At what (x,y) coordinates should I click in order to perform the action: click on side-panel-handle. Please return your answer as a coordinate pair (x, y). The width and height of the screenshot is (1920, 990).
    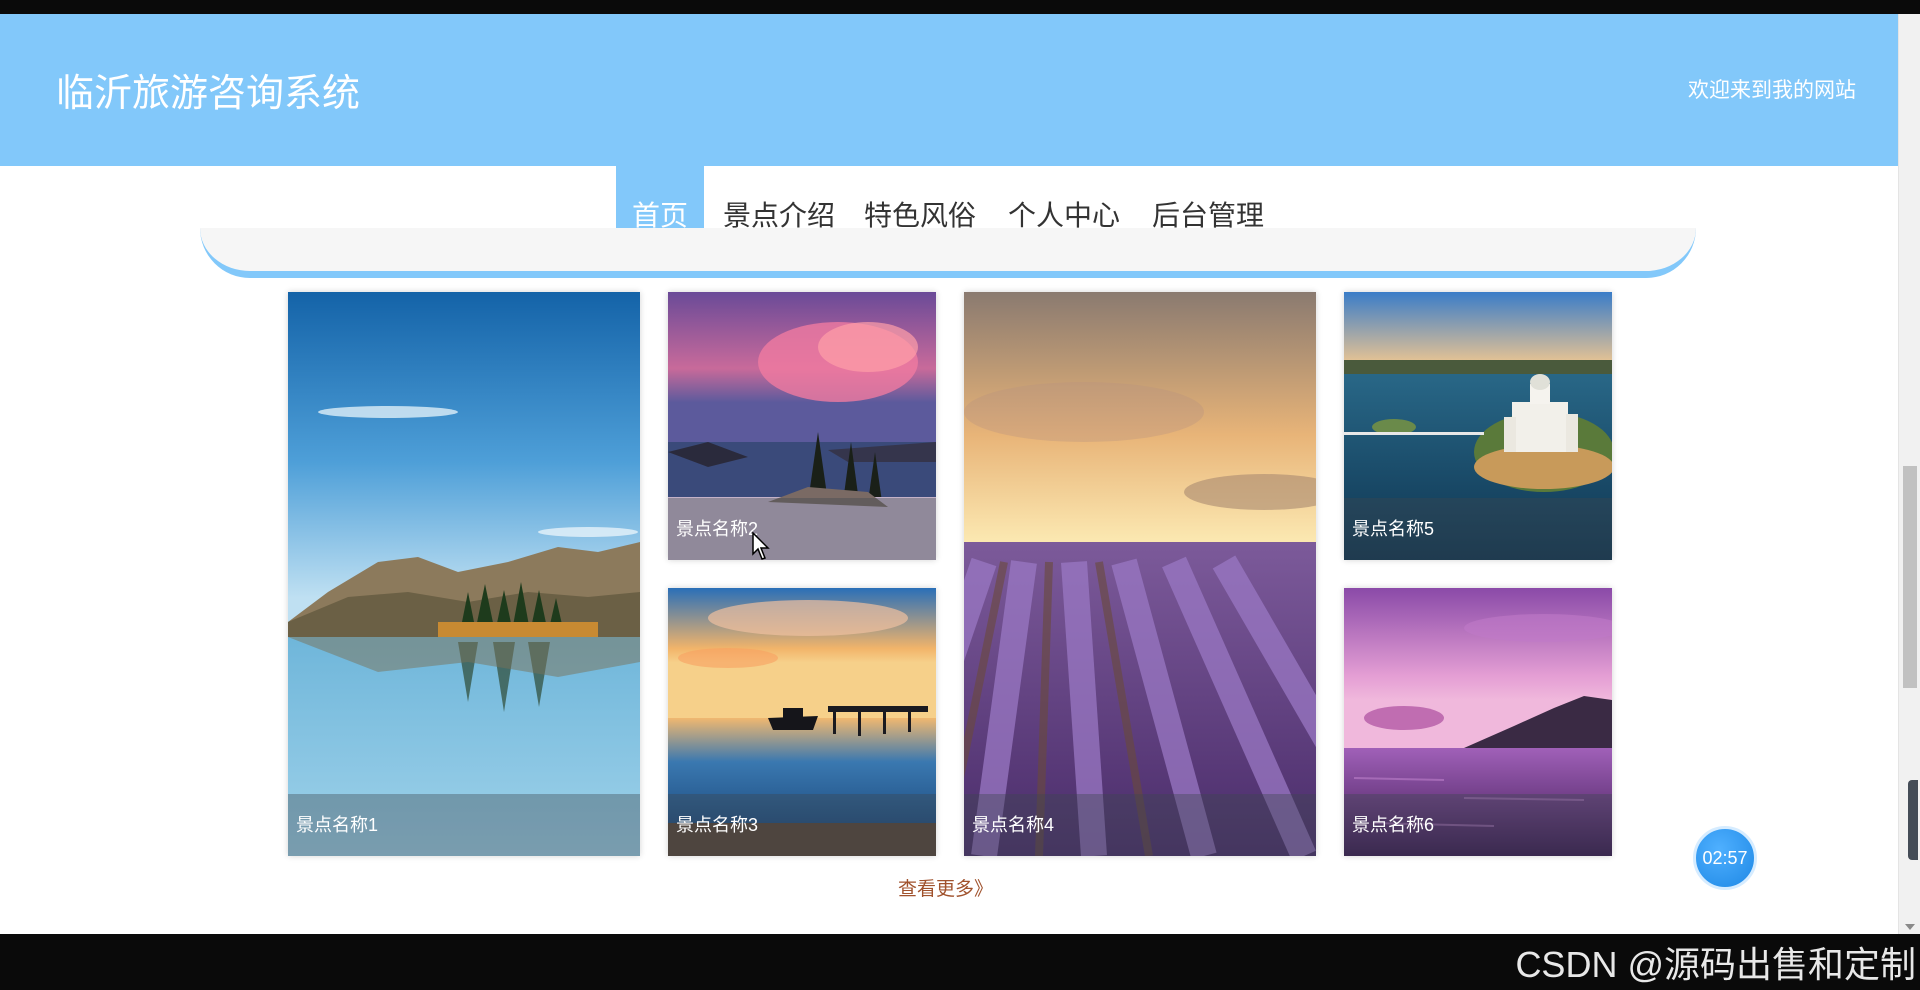
    Looking at the image, I should click on (1913, 820).